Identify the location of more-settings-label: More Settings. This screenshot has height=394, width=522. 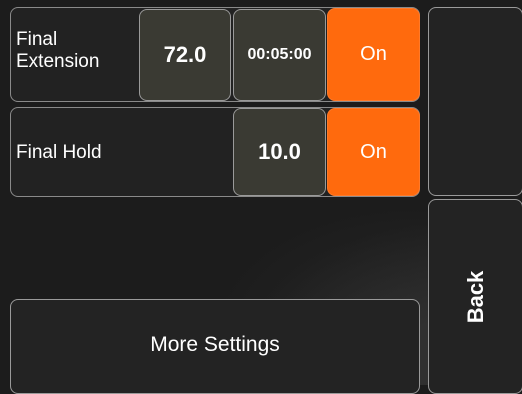
(215, 344).